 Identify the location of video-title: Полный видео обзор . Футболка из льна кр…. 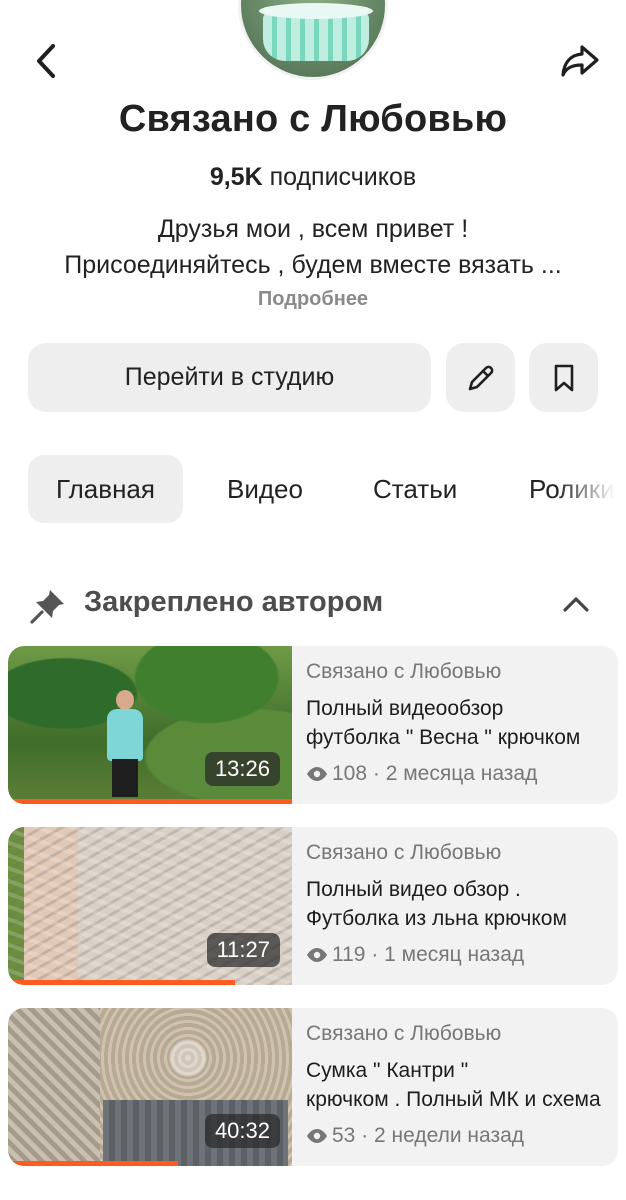
(454, 904).